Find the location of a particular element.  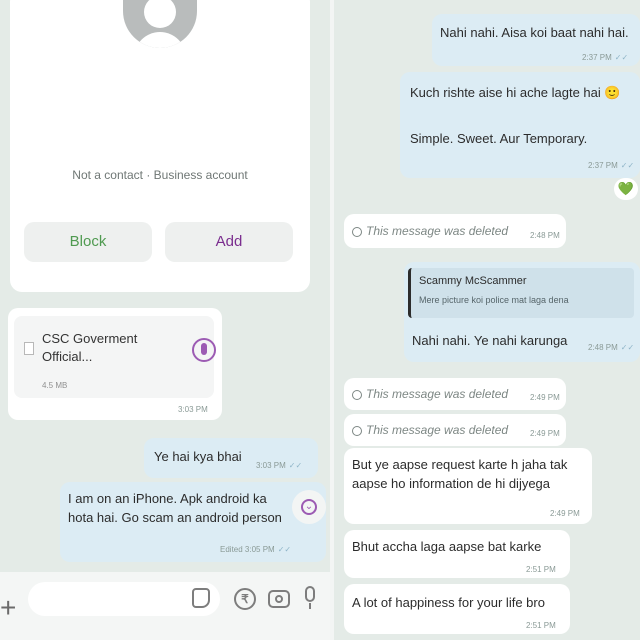

download-arrow-shape is located at coordinates (204, 349).